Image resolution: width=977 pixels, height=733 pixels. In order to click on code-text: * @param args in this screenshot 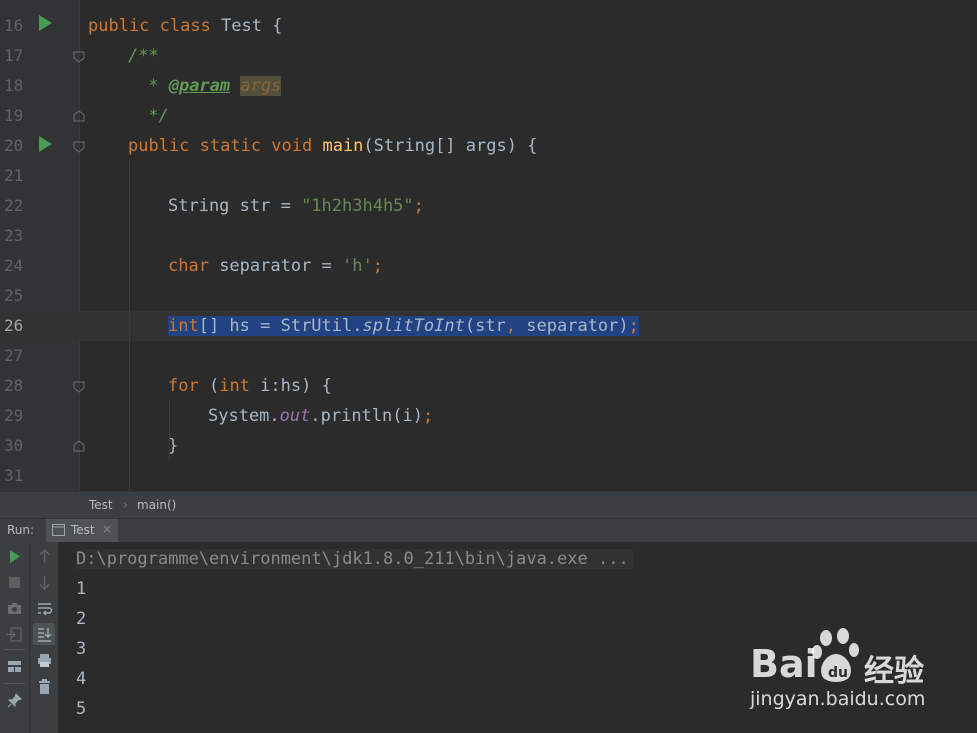, I will do `click(210, 86)`.